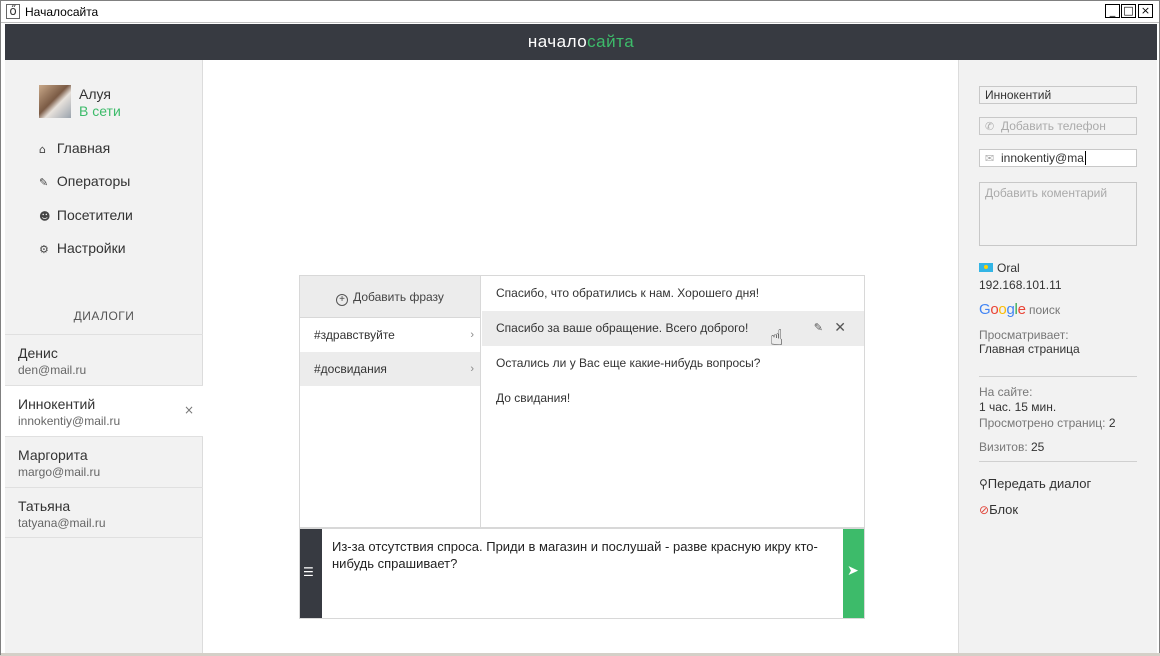 Image resolution: width=1160 pixels, height=656 pixels. I want to click on send-button: ➤, so click(853, 573).